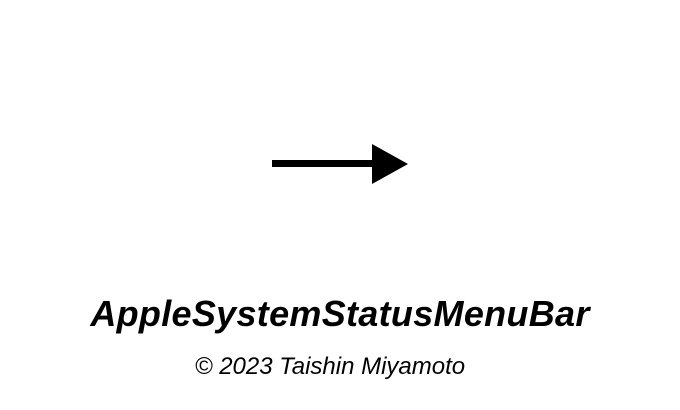 The height and width of the screenshot is (410, 680). Describe the element at coordinates (340, 164) in the screenshot. I see `arrow-right-icon` at that location.